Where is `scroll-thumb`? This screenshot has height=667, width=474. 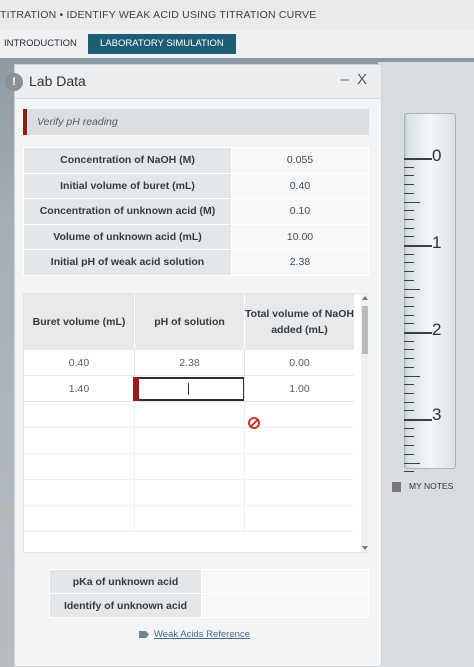 scroll-thumb is located at coordinates (365, 330).